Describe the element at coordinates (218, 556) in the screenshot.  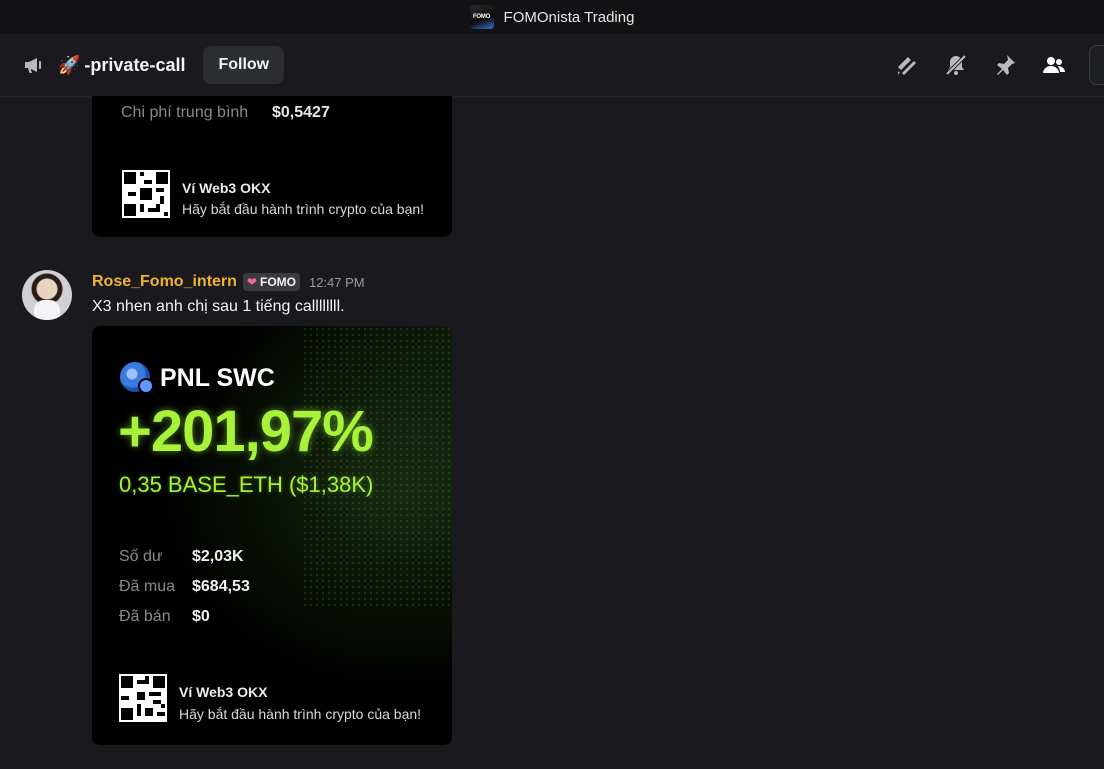
I see `balance-value: $2,03K` at that location.